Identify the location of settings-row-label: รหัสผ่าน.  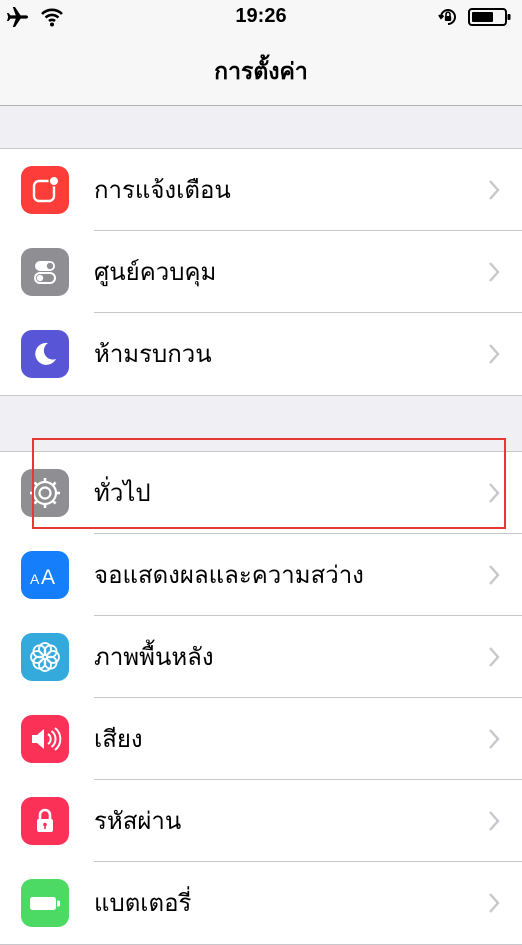
(138, 821).